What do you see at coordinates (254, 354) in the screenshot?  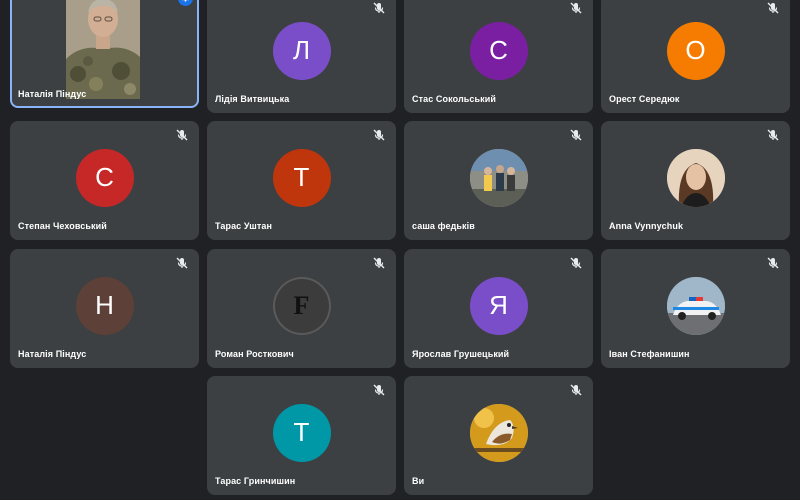 I see `participant-name: Роман Росткович` at bounding box center [254, 354].